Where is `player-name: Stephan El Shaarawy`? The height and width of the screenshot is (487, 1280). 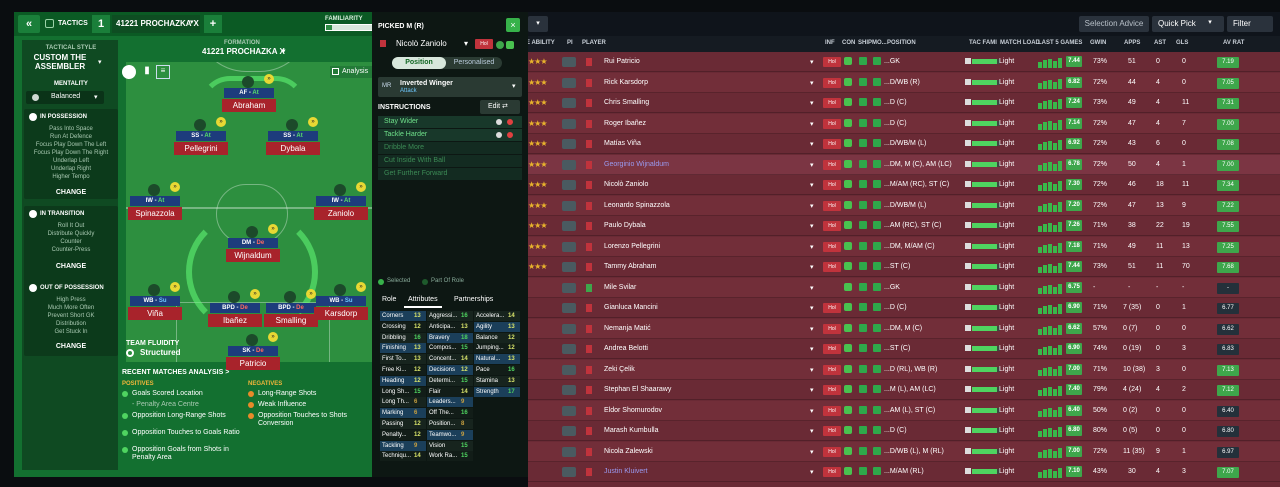 player-name: Stephan El Shaarawy is located at coordinates (637, 389).